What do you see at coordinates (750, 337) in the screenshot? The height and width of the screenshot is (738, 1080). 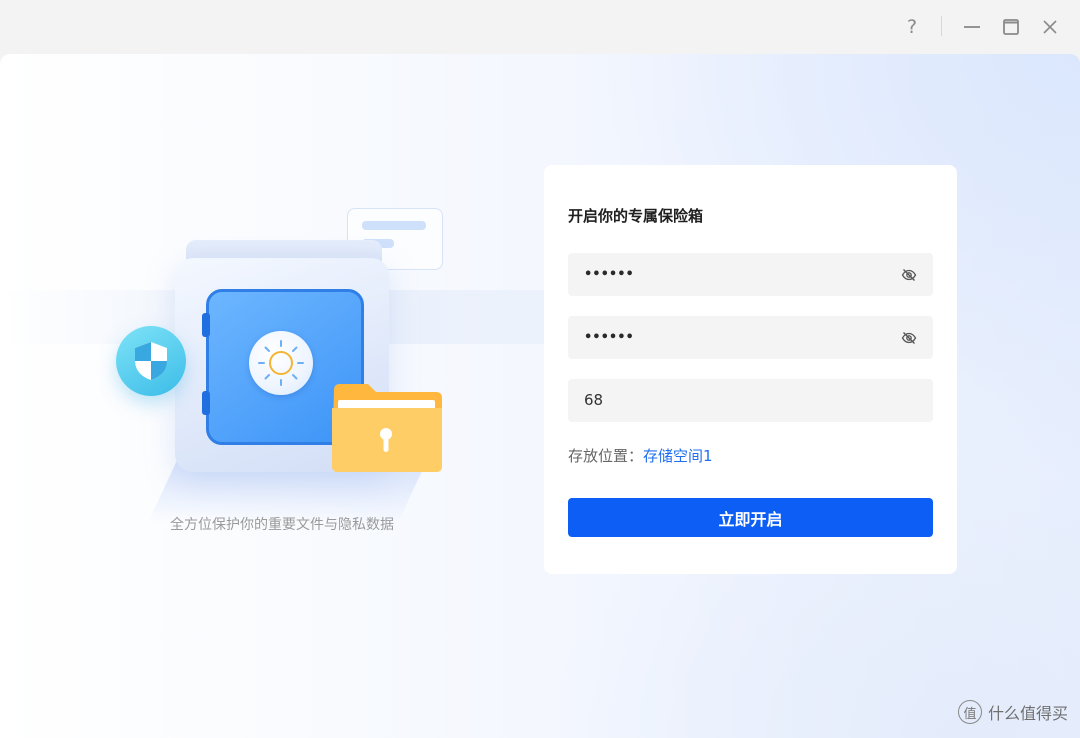 I see `confirm-password-input: ••••••` at bounding box center [750, 337].